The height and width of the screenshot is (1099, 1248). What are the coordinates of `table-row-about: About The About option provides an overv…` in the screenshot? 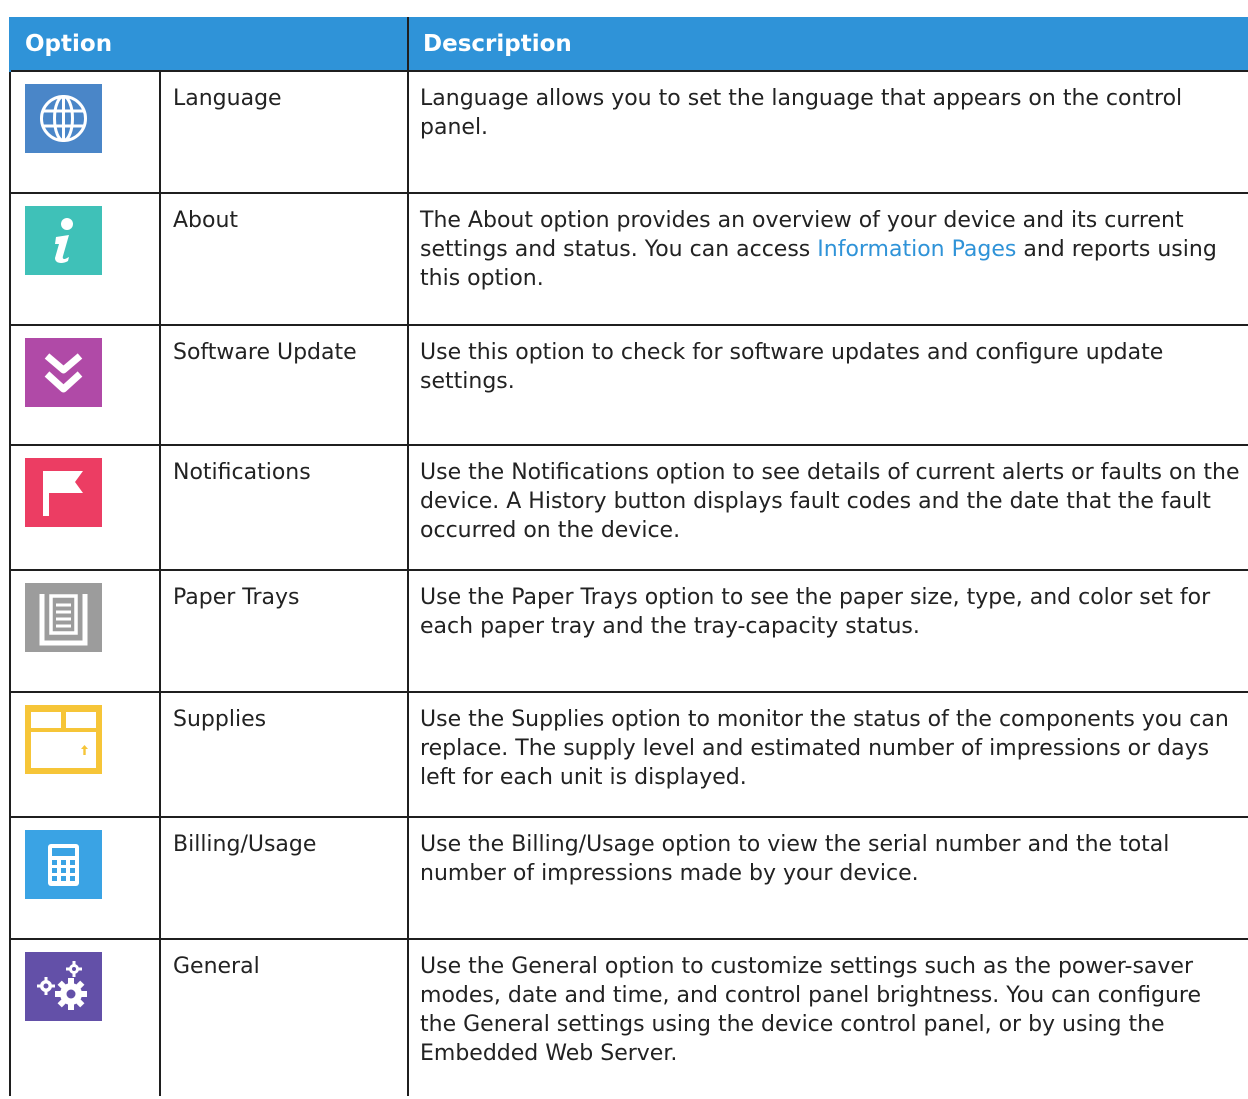 It's located at (628, 259).